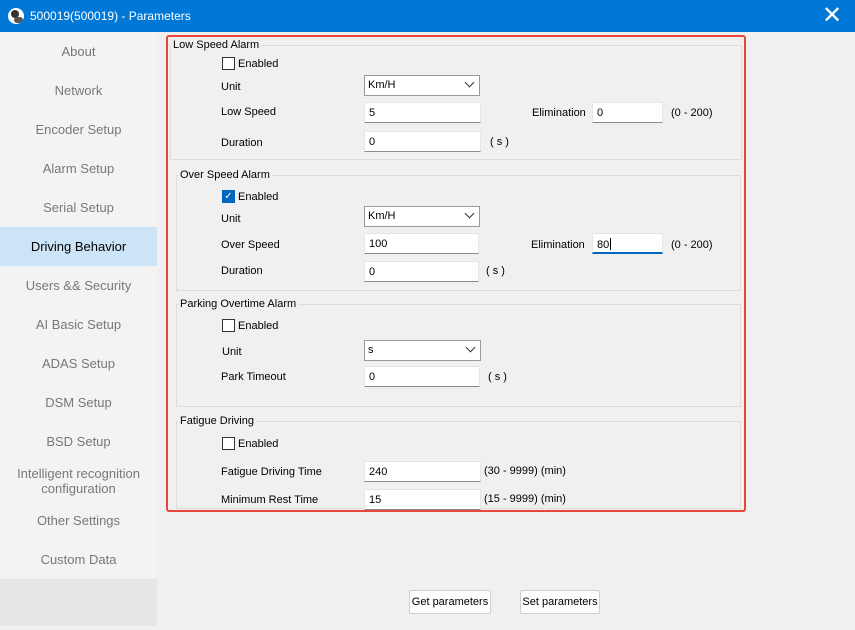 Image resolution: width=855 pixels, height=630 pixels. Describe the element at coordinates (78, 520) in the screenshot. I see `sidebar-item-other-settings: Other Settings` at that location.